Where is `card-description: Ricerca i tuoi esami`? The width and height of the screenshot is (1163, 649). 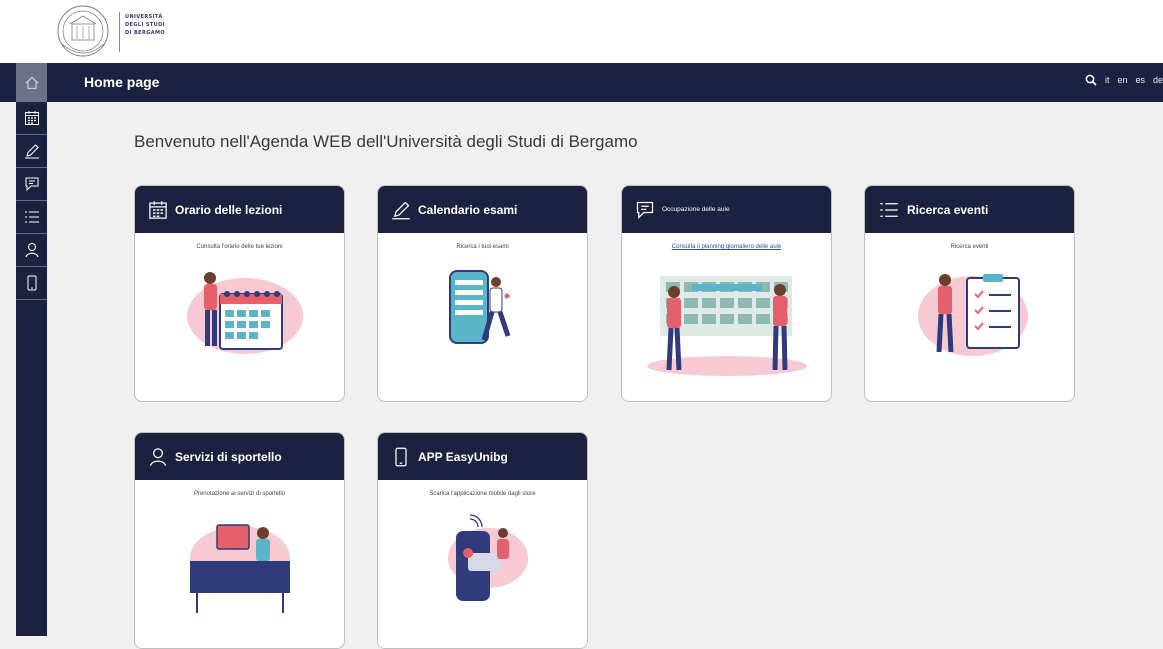
card-description: Ricerca i tuoi esami is located at coordinates (482, 247).